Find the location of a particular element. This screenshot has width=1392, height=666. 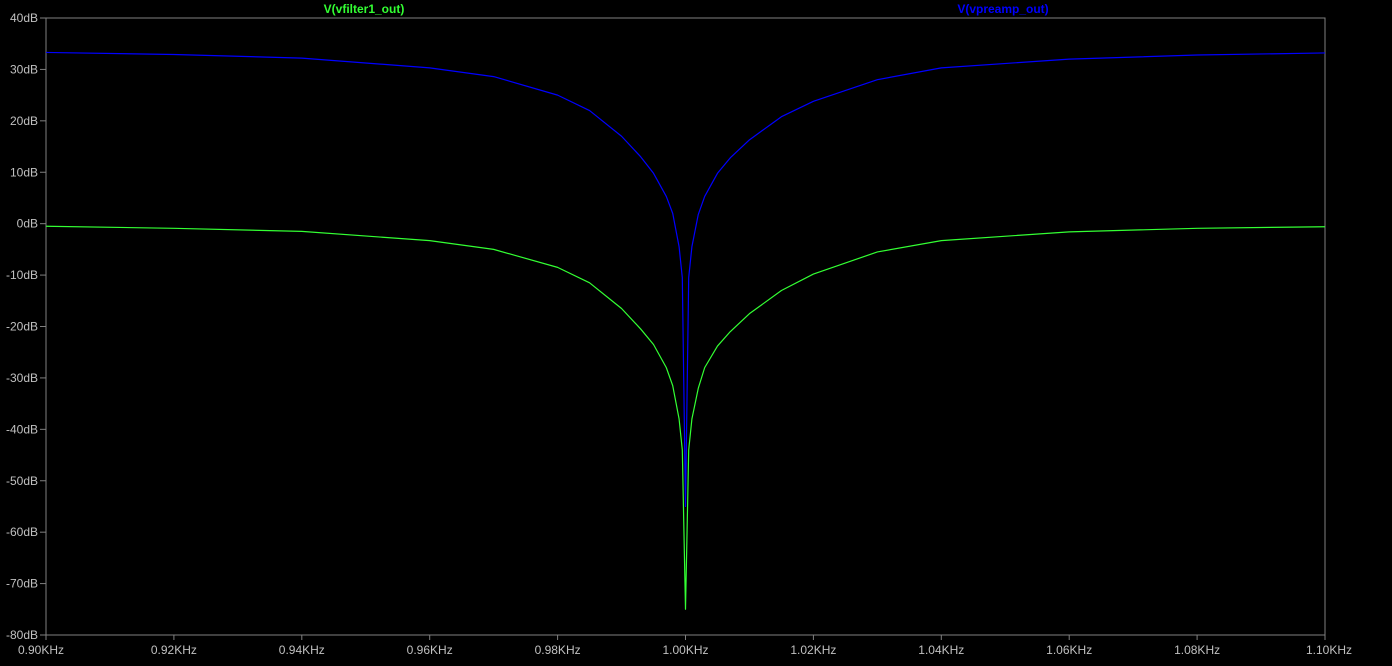

x-tick-label: 0.96KHz is located at coordinates (430, 650).